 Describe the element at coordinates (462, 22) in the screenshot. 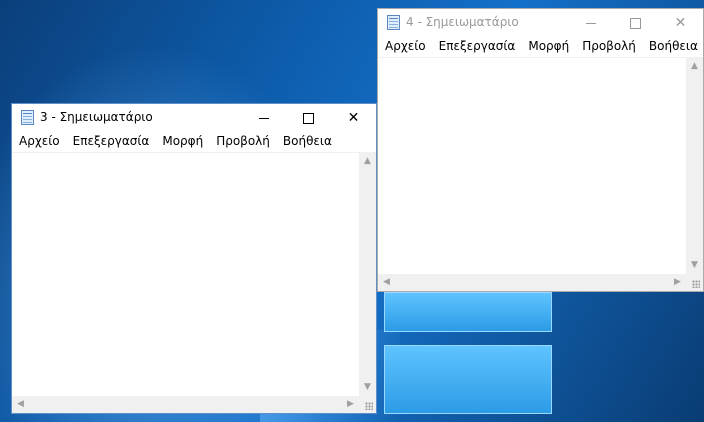

I see `window-title: 4 - Σημειωματάριο` at that location.